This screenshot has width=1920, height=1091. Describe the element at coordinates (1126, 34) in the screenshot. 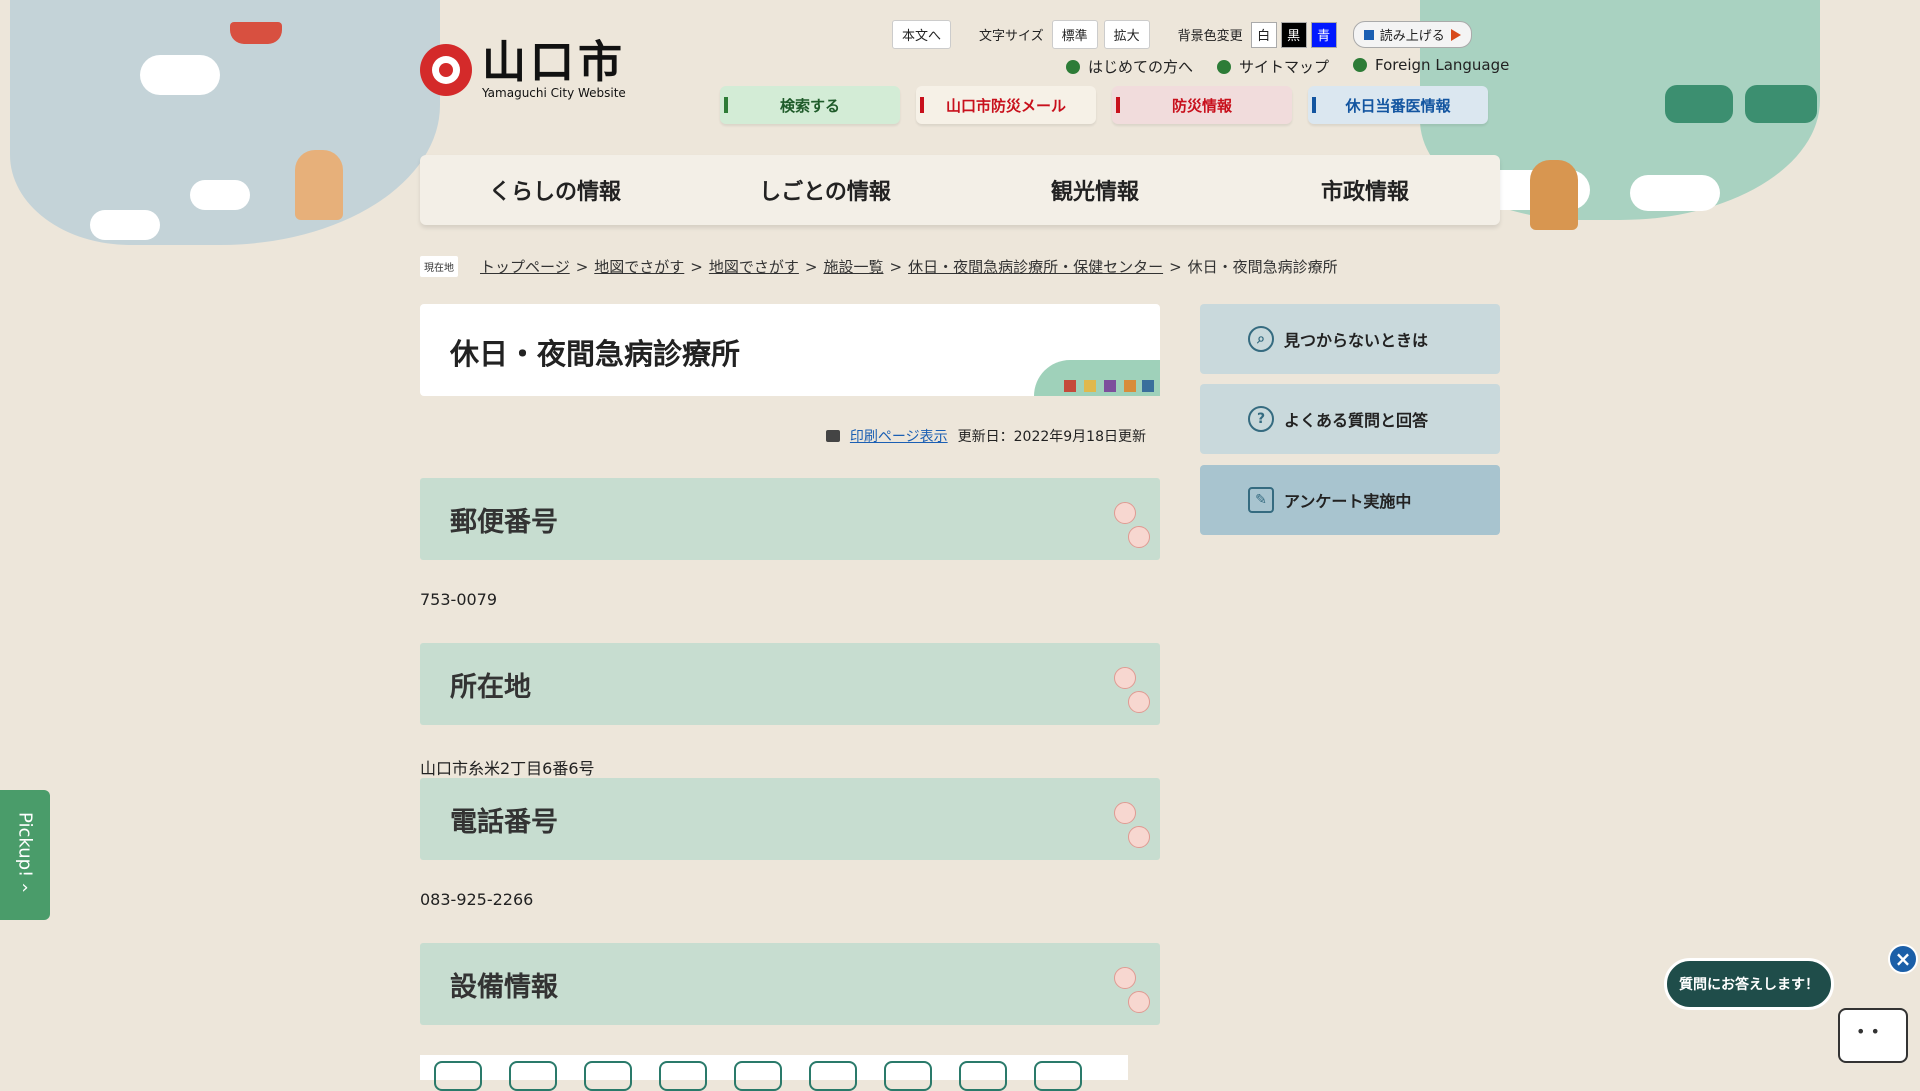

I see `font-large-button: 拡大` at that location.